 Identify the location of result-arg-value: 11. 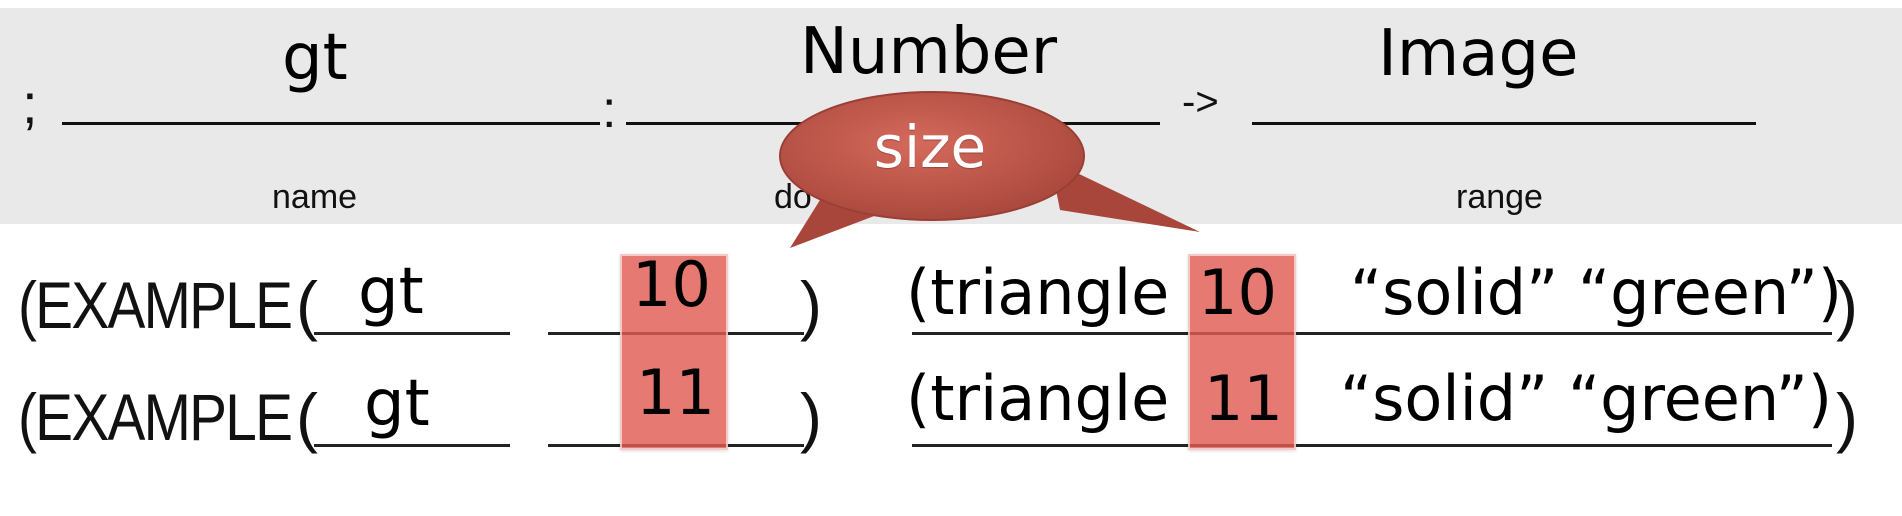
(1243, 398).